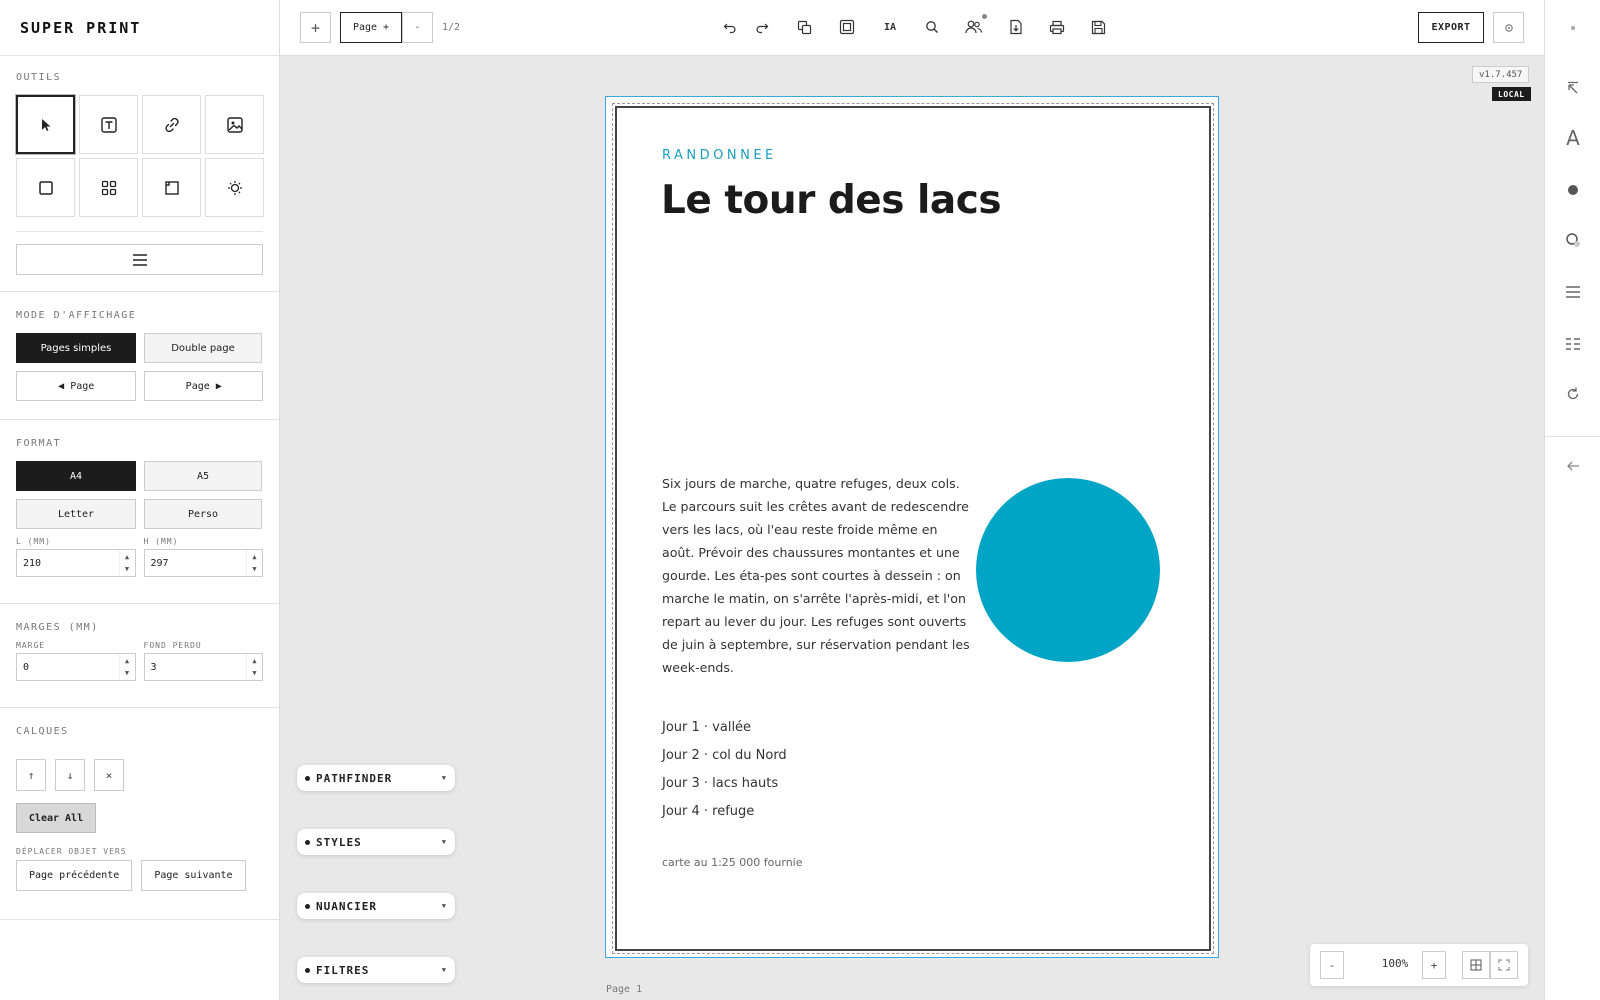  I want to click on move-object-buttons: Page précédente Page suivante, so click(139, 875).